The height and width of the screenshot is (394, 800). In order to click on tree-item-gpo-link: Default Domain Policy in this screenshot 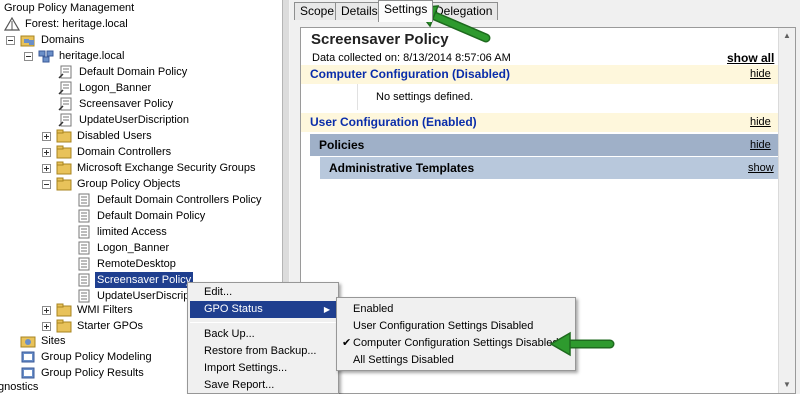, I will do `click(123, 72)`.